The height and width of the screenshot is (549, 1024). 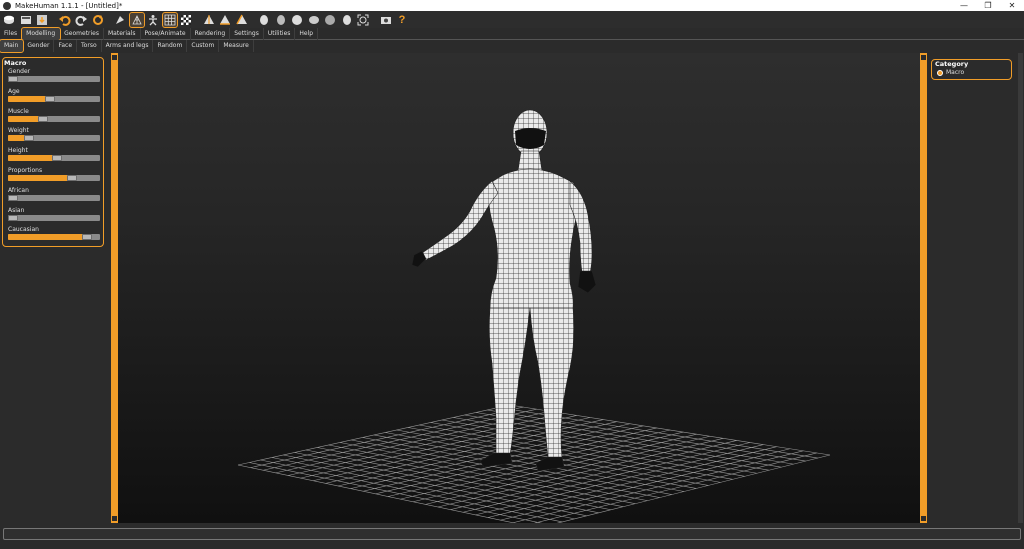 I want to click on subtab-gender: Gender, so click(x=39, y=46).